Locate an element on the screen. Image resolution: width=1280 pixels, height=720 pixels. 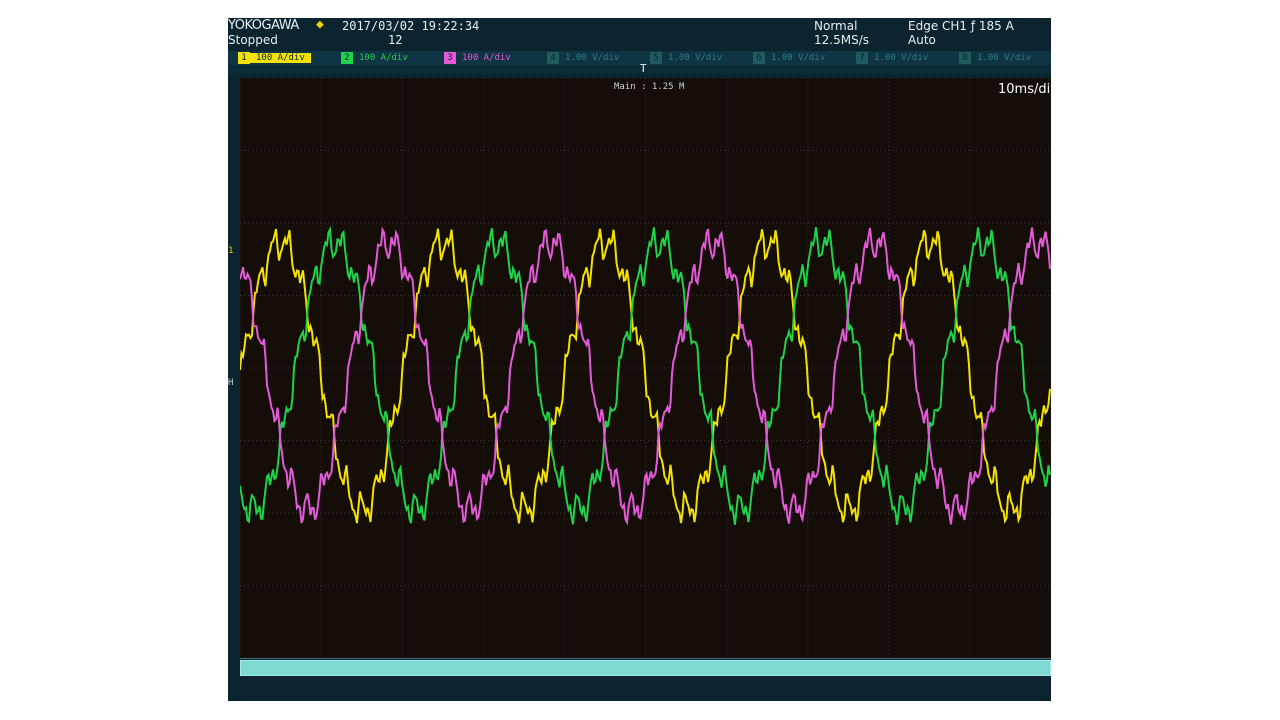
channel-3-scale: 3 100 A/div is located at coordinates (480, 58).